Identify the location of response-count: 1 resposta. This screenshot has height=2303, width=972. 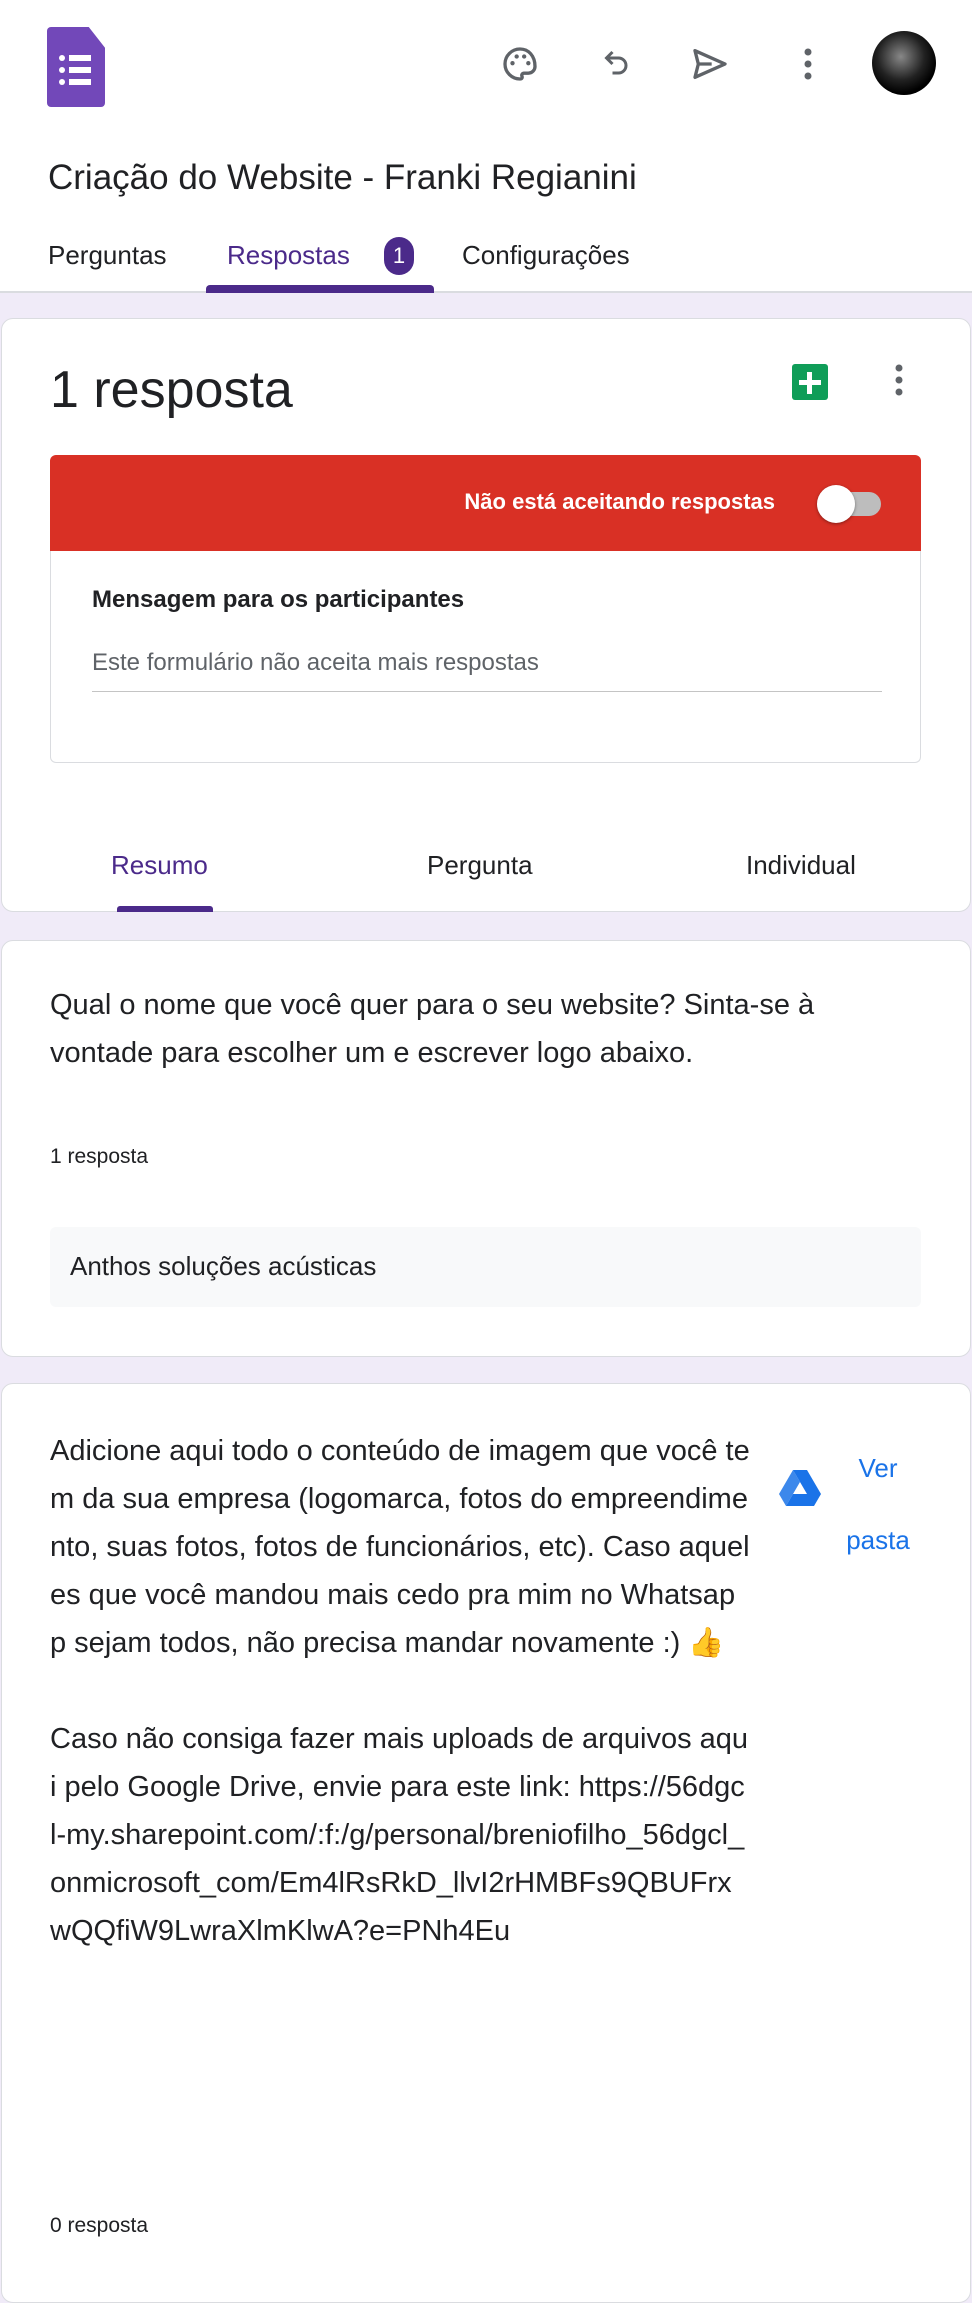
(171, 390).